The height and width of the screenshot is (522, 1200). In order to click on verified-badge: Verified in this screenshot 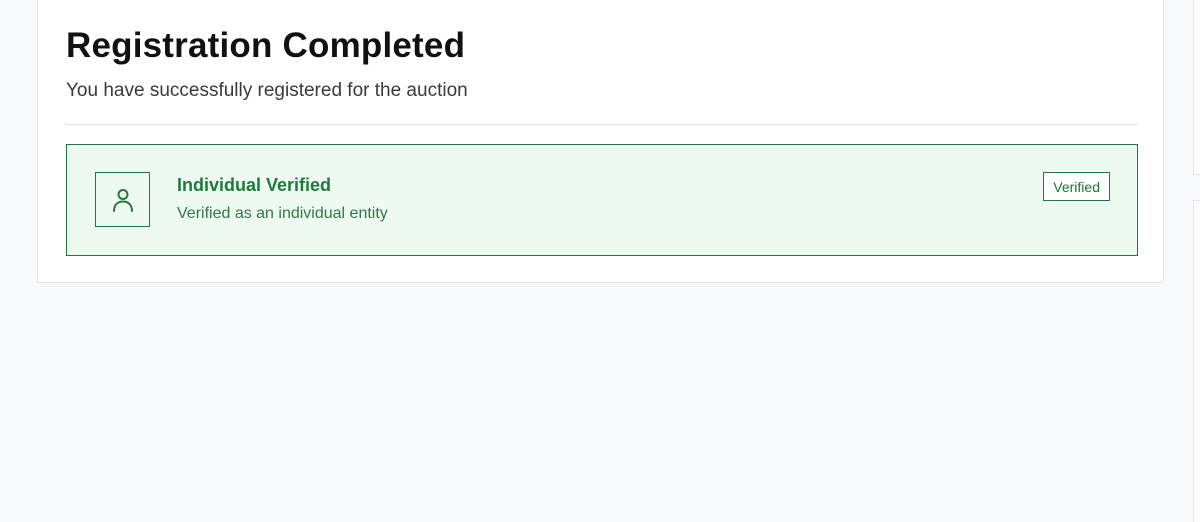, I will do `click(1076, 186)`.